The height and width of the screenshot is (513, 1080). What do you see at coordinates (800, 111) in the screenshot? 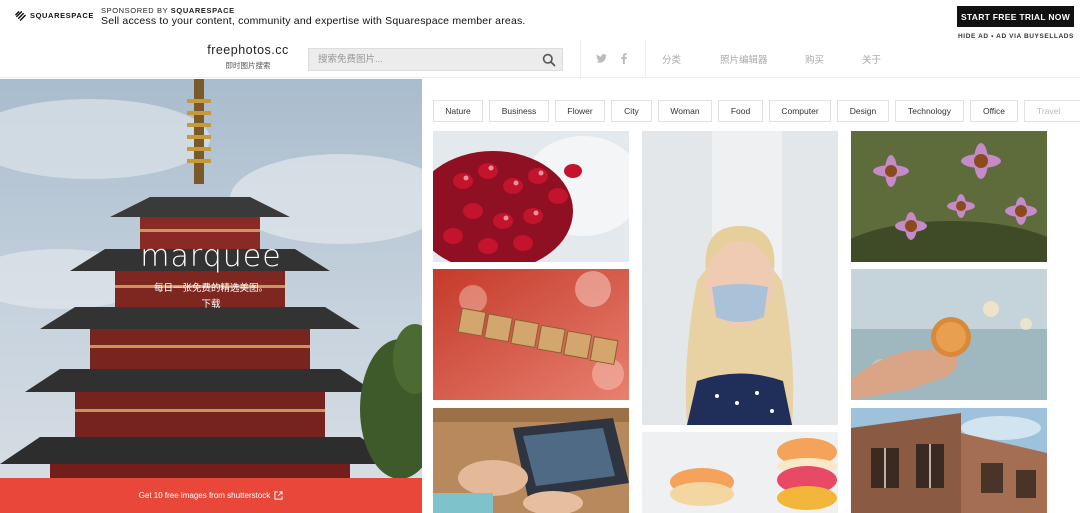
I see `category-computer: Computer` at bounding box center [800, 111].